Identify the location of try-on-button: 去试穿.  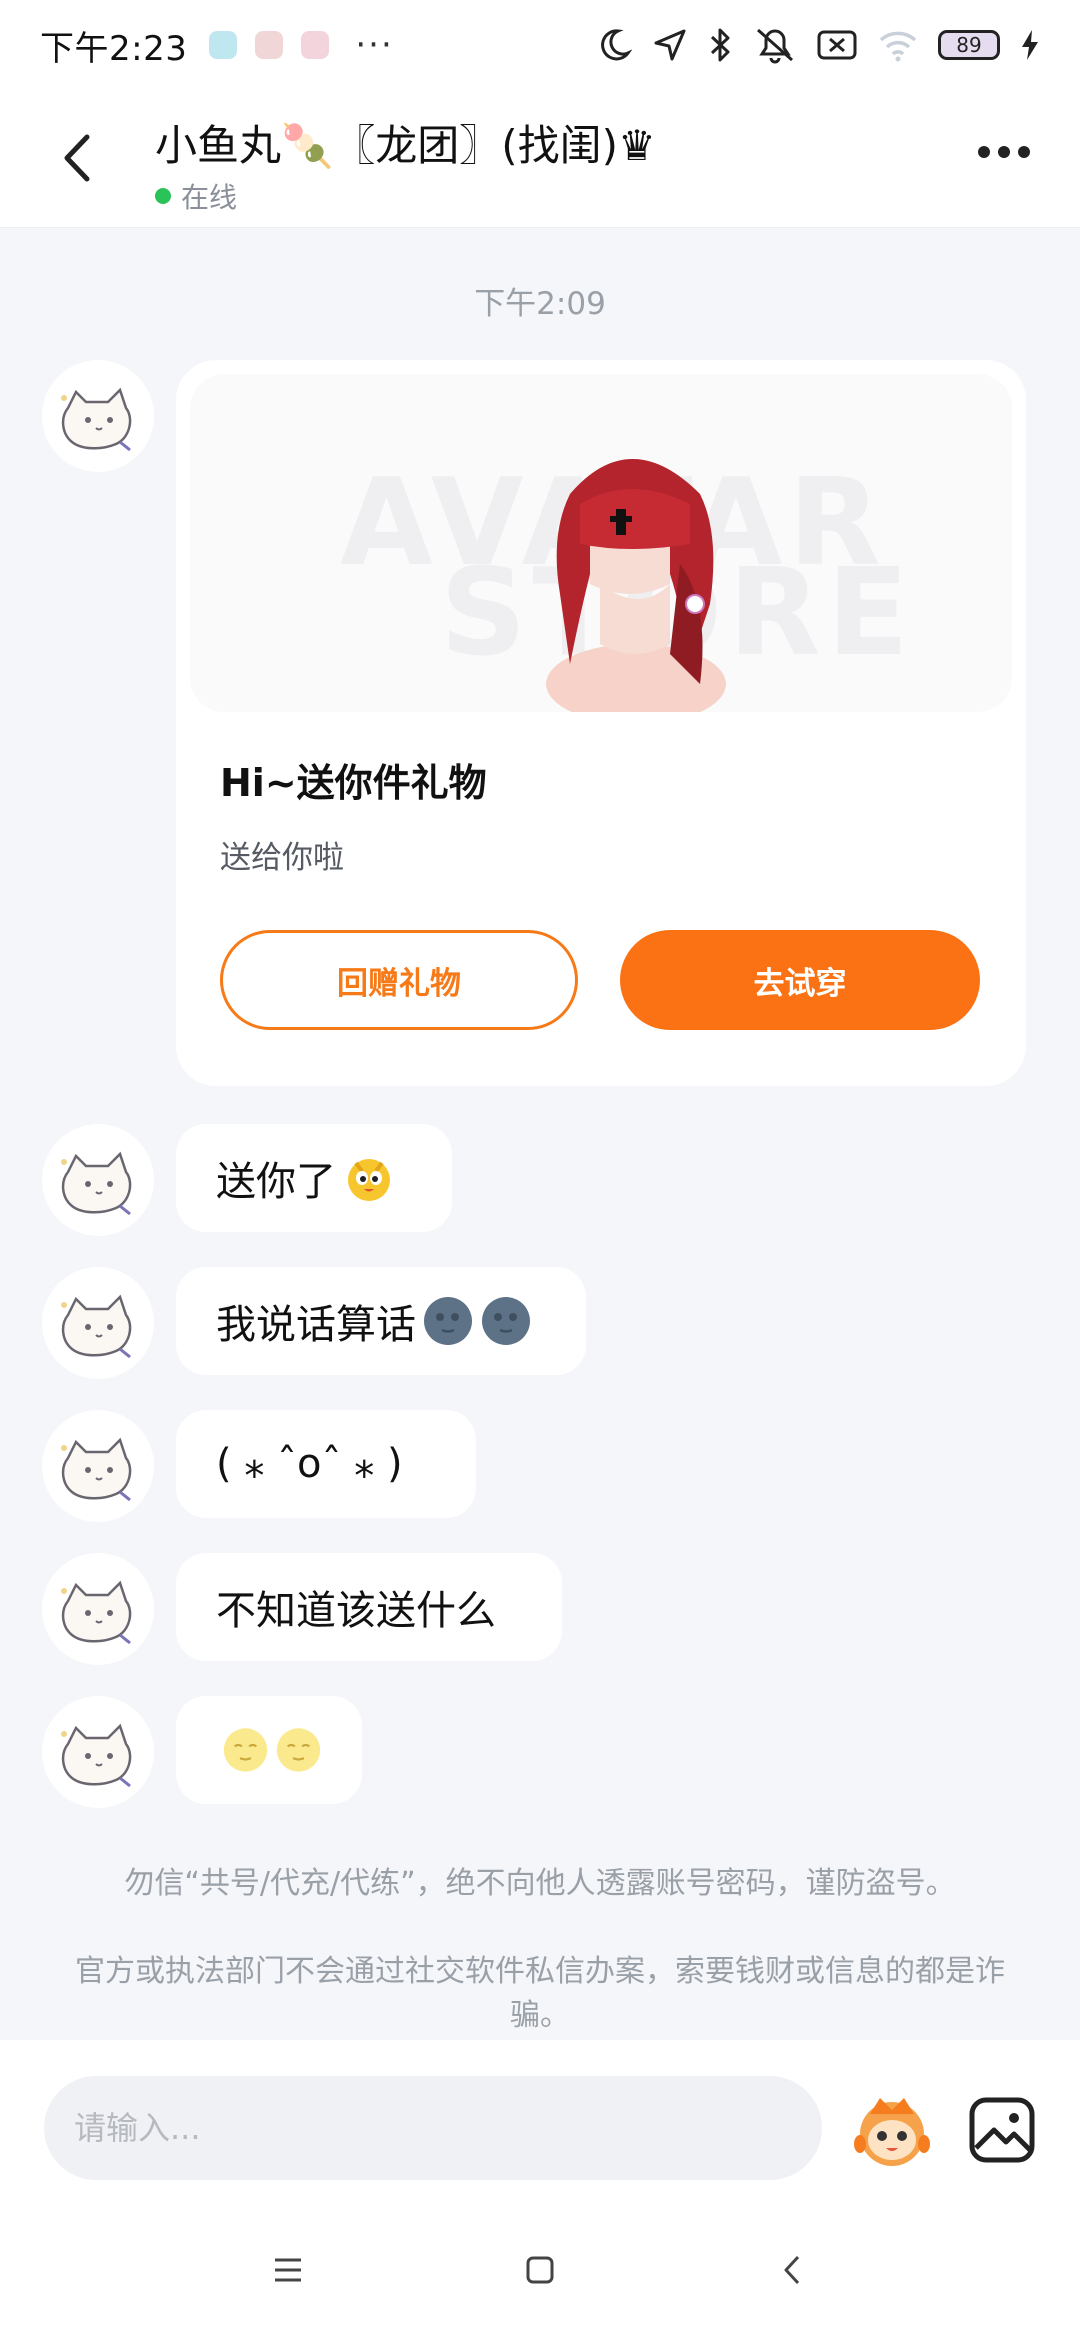
(800, 980).